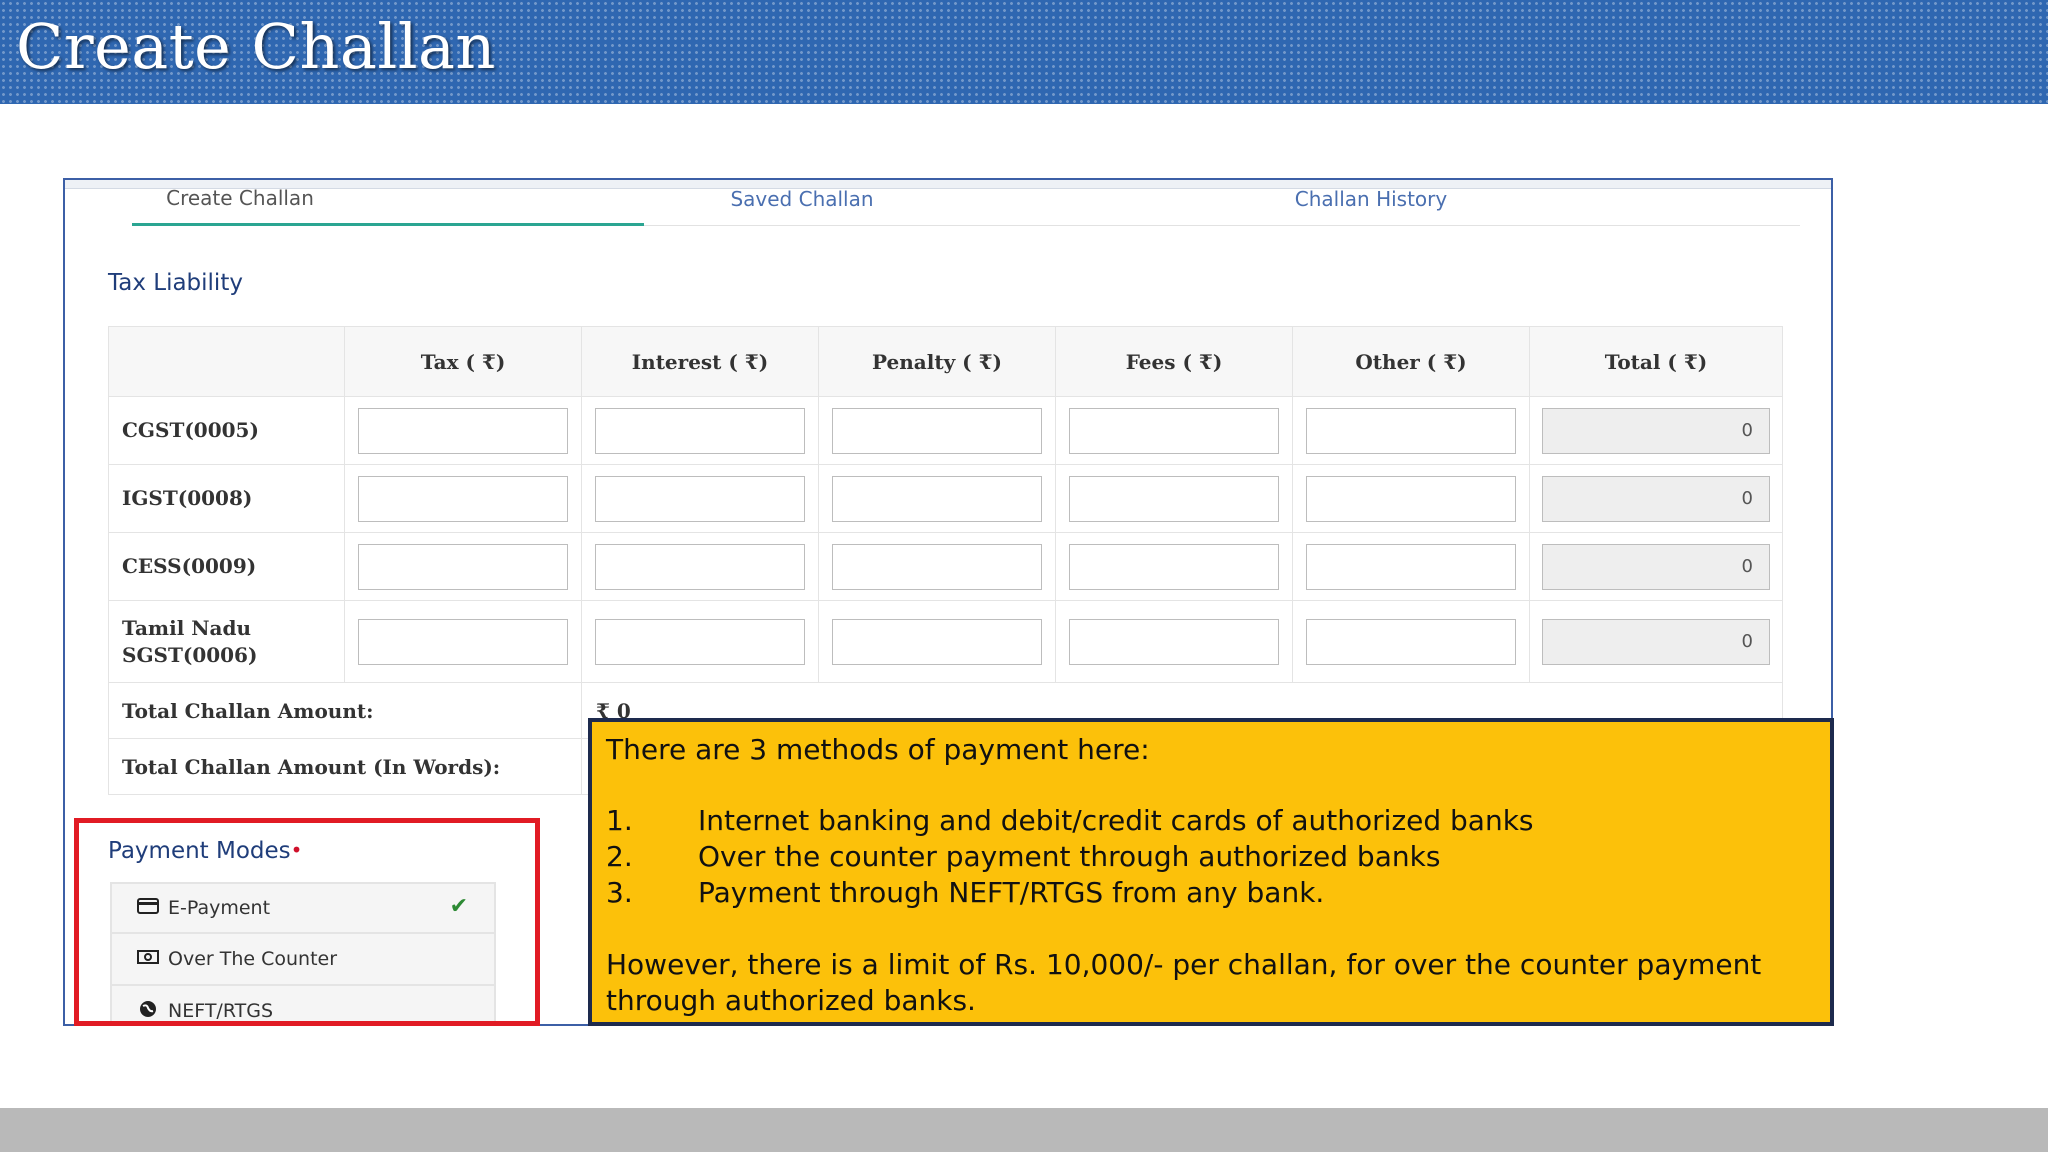  What do you see at coordinates (1411, 498) in the screenshot?
I see `igst-other-input` at bounding box center [1411, 498].